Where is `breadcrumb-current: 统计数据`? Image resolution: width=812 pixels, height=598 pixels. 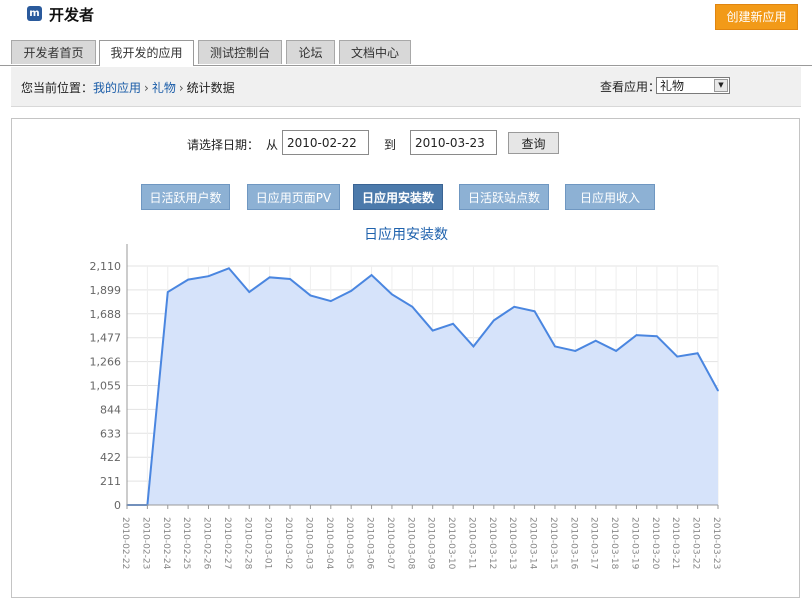 breadcrumb-current: 统计数据 is located at coordinates (210, 88).